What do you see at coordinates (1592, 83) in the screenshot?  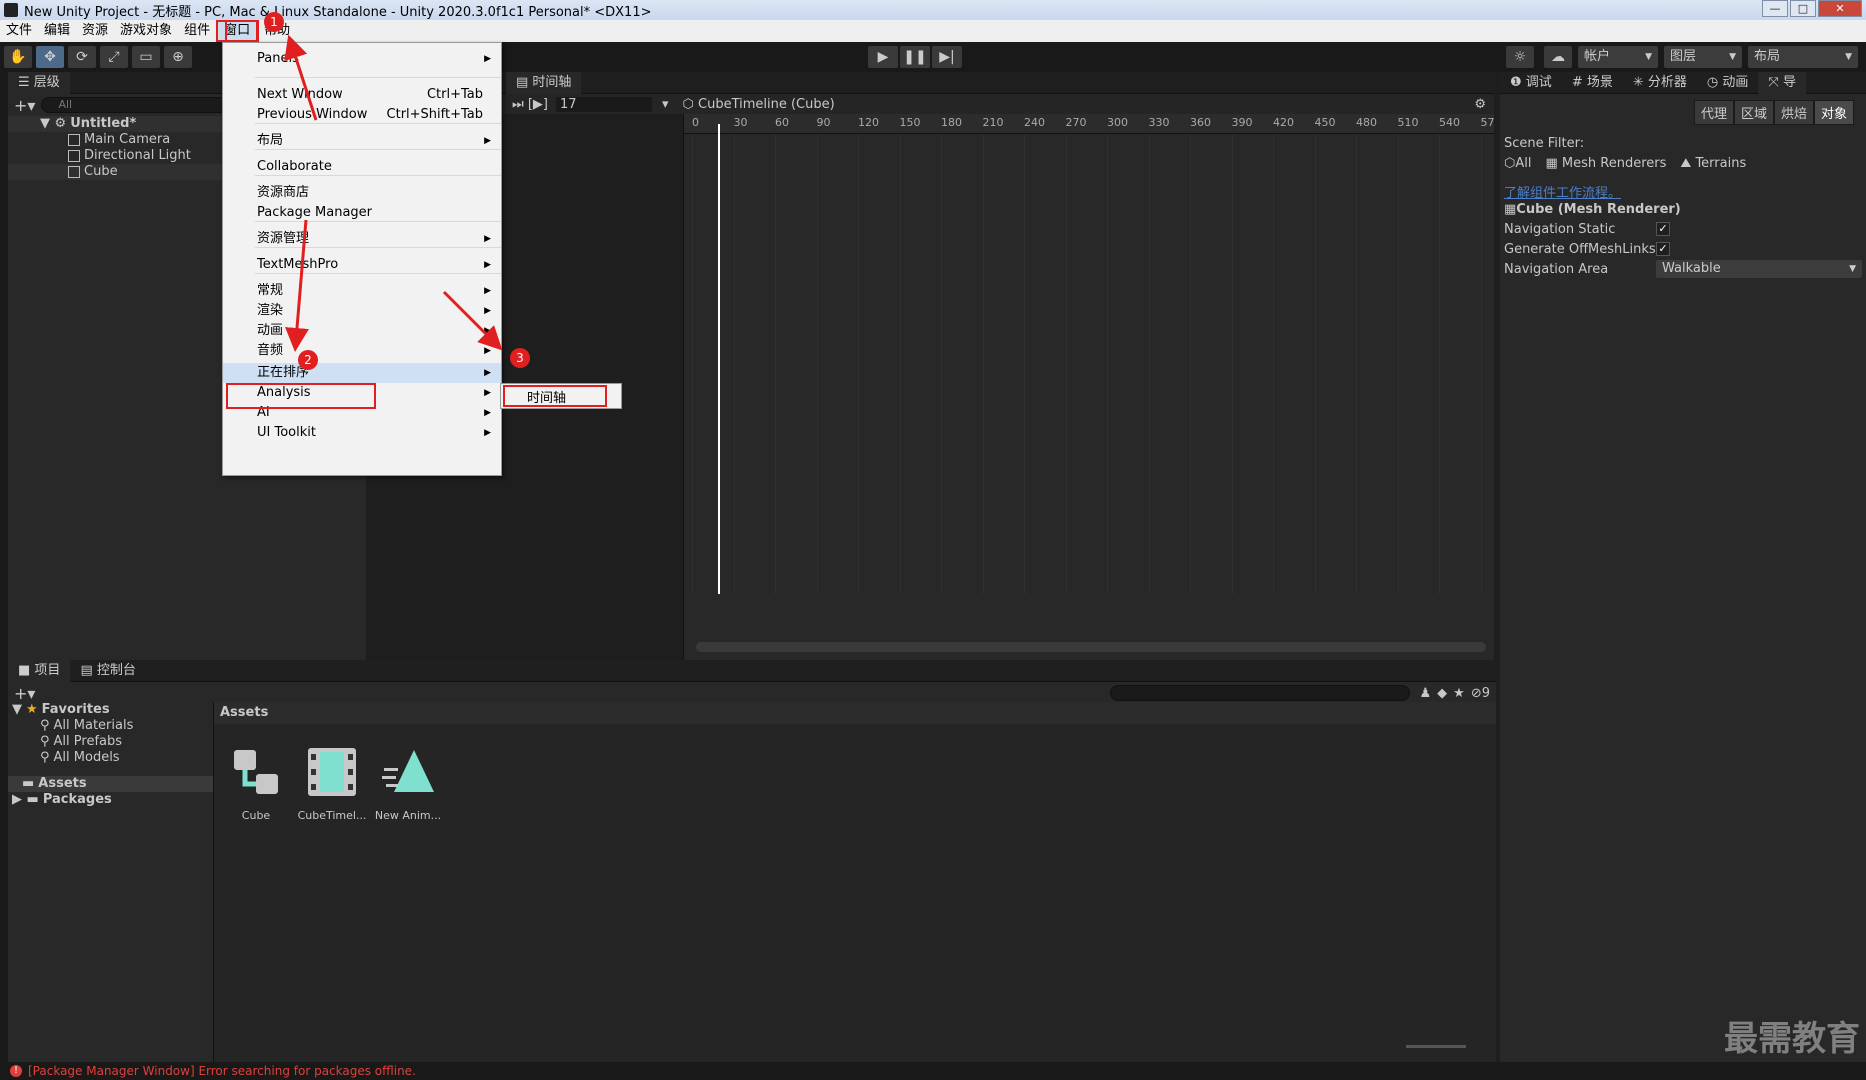 I see `tab-scene: # 场景` at bounding box center [1592, 83].